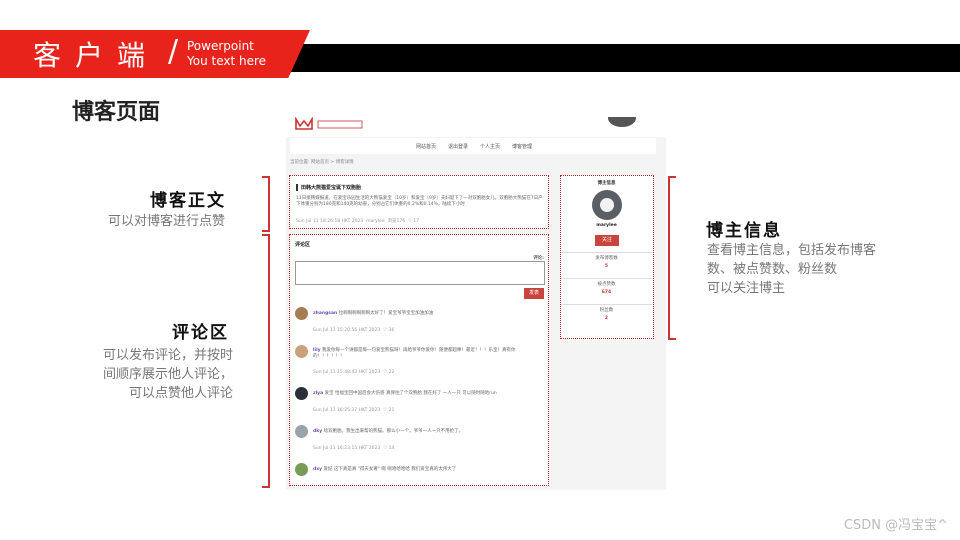  Describe the element at coordinates (266, 204) in the screenshot. I see `annotation-body-bracket` at that location.